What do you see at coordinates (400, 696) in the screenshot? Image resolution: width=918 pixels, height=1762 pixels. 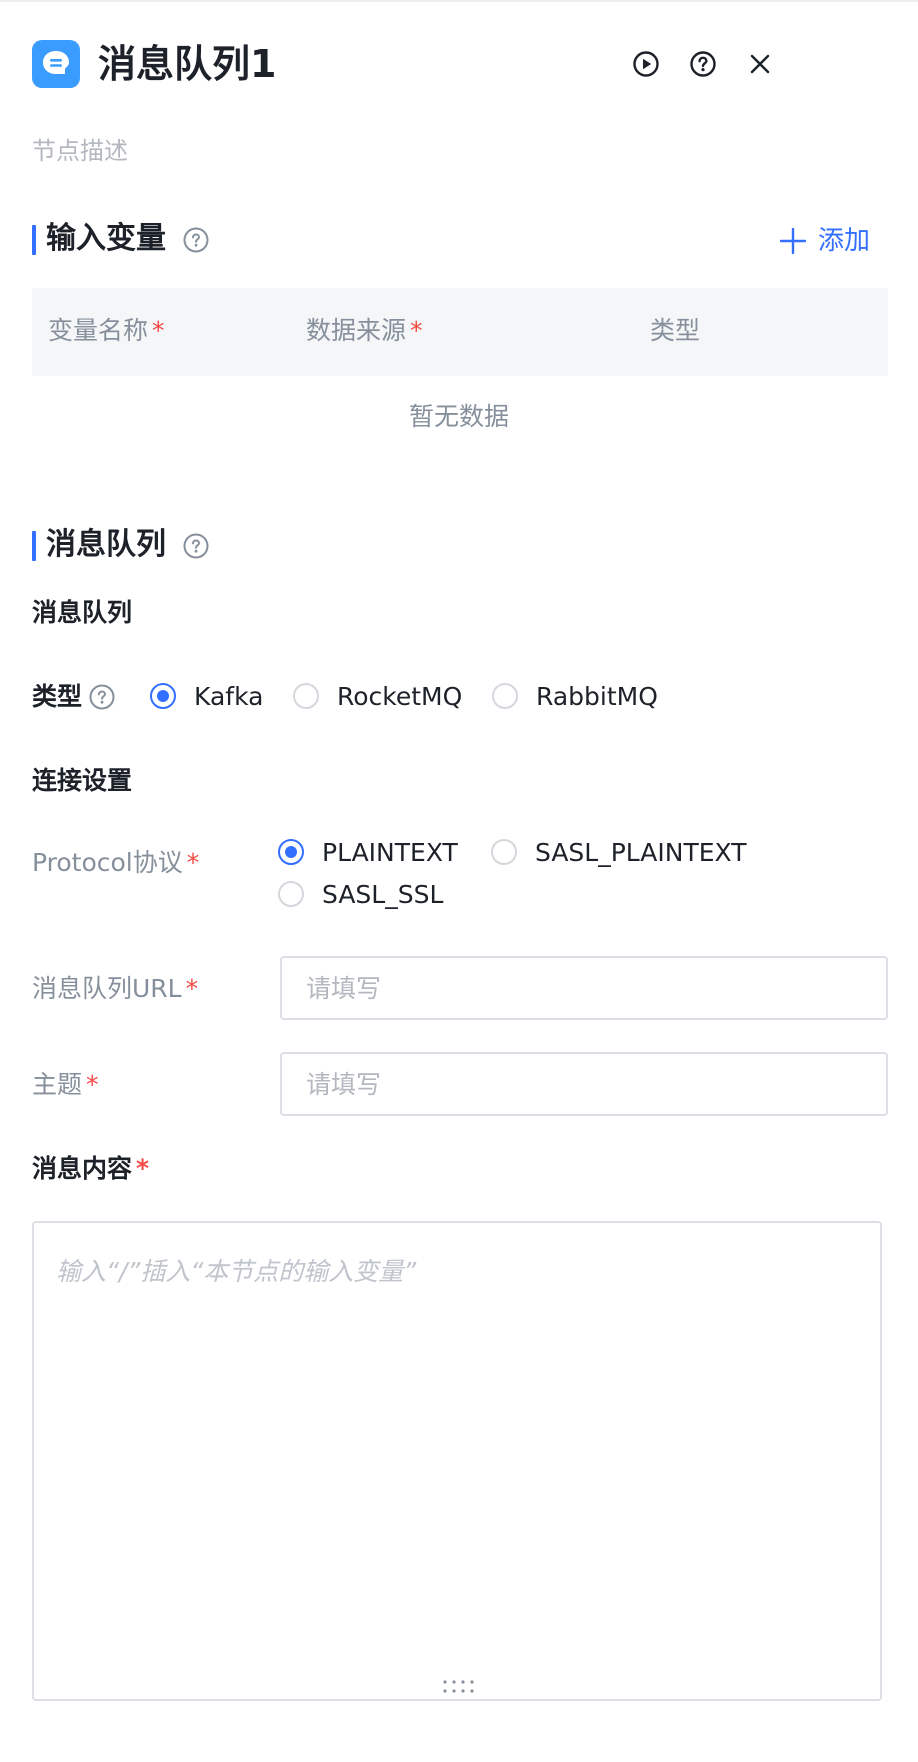 I see `radio-label: RocketMQ` at bounding box center [400, 696].